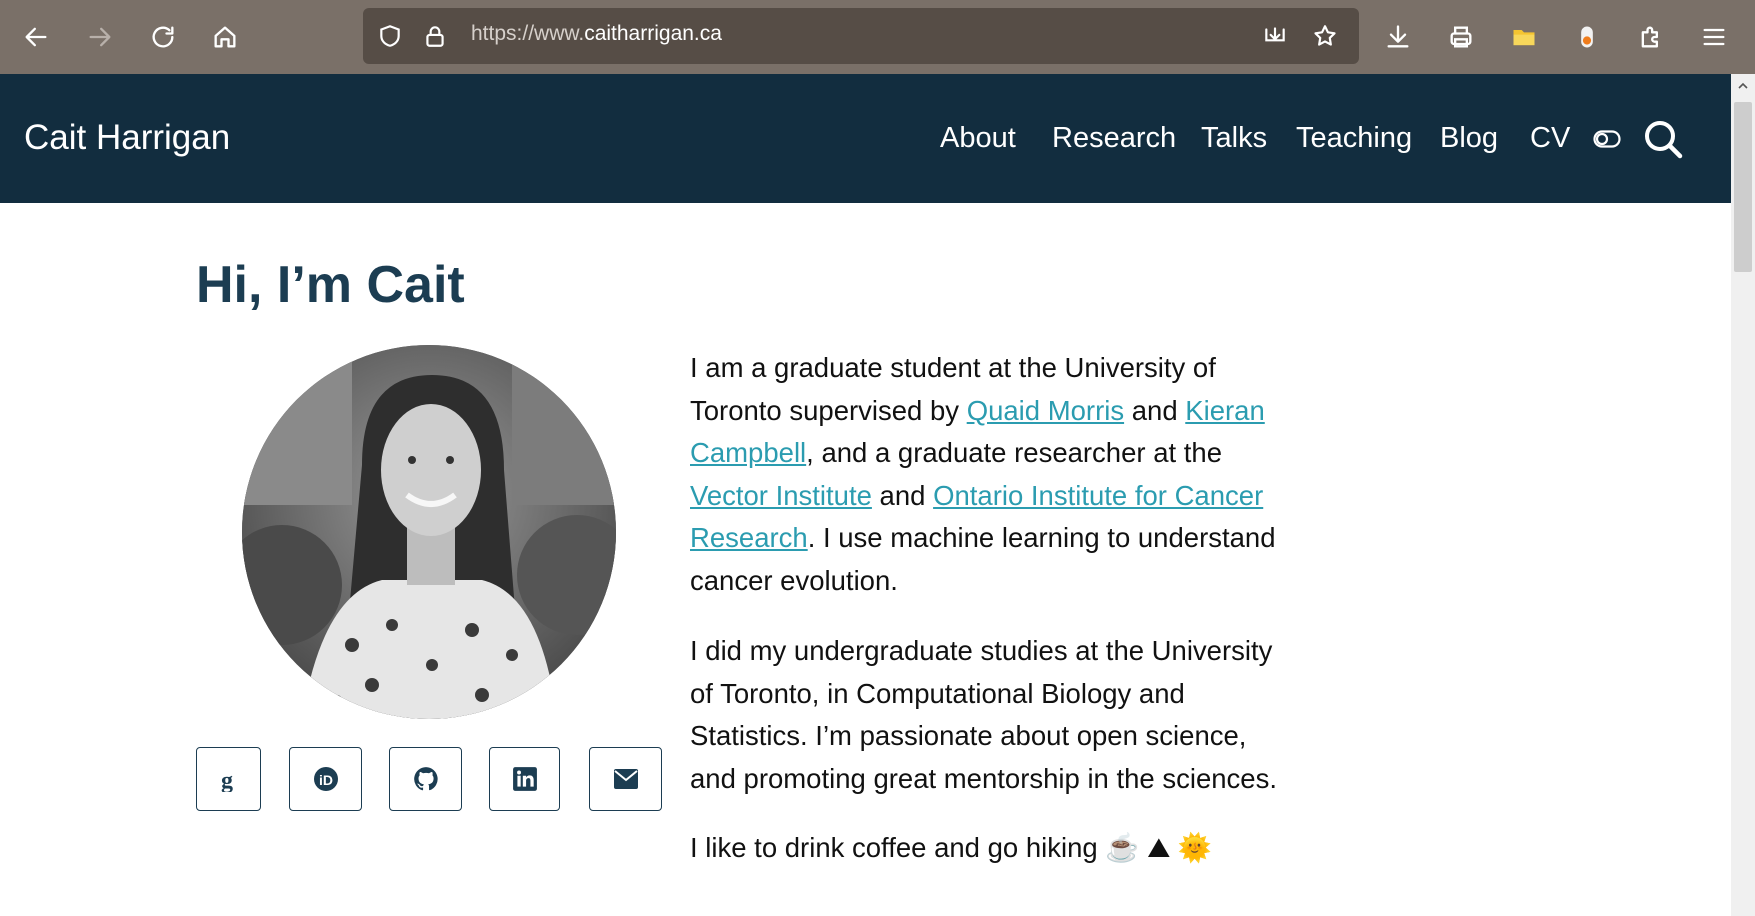 The height and width of the screenshot is (916, 1755). I want to click on nav-talks: Talks, so click(1234, 138).